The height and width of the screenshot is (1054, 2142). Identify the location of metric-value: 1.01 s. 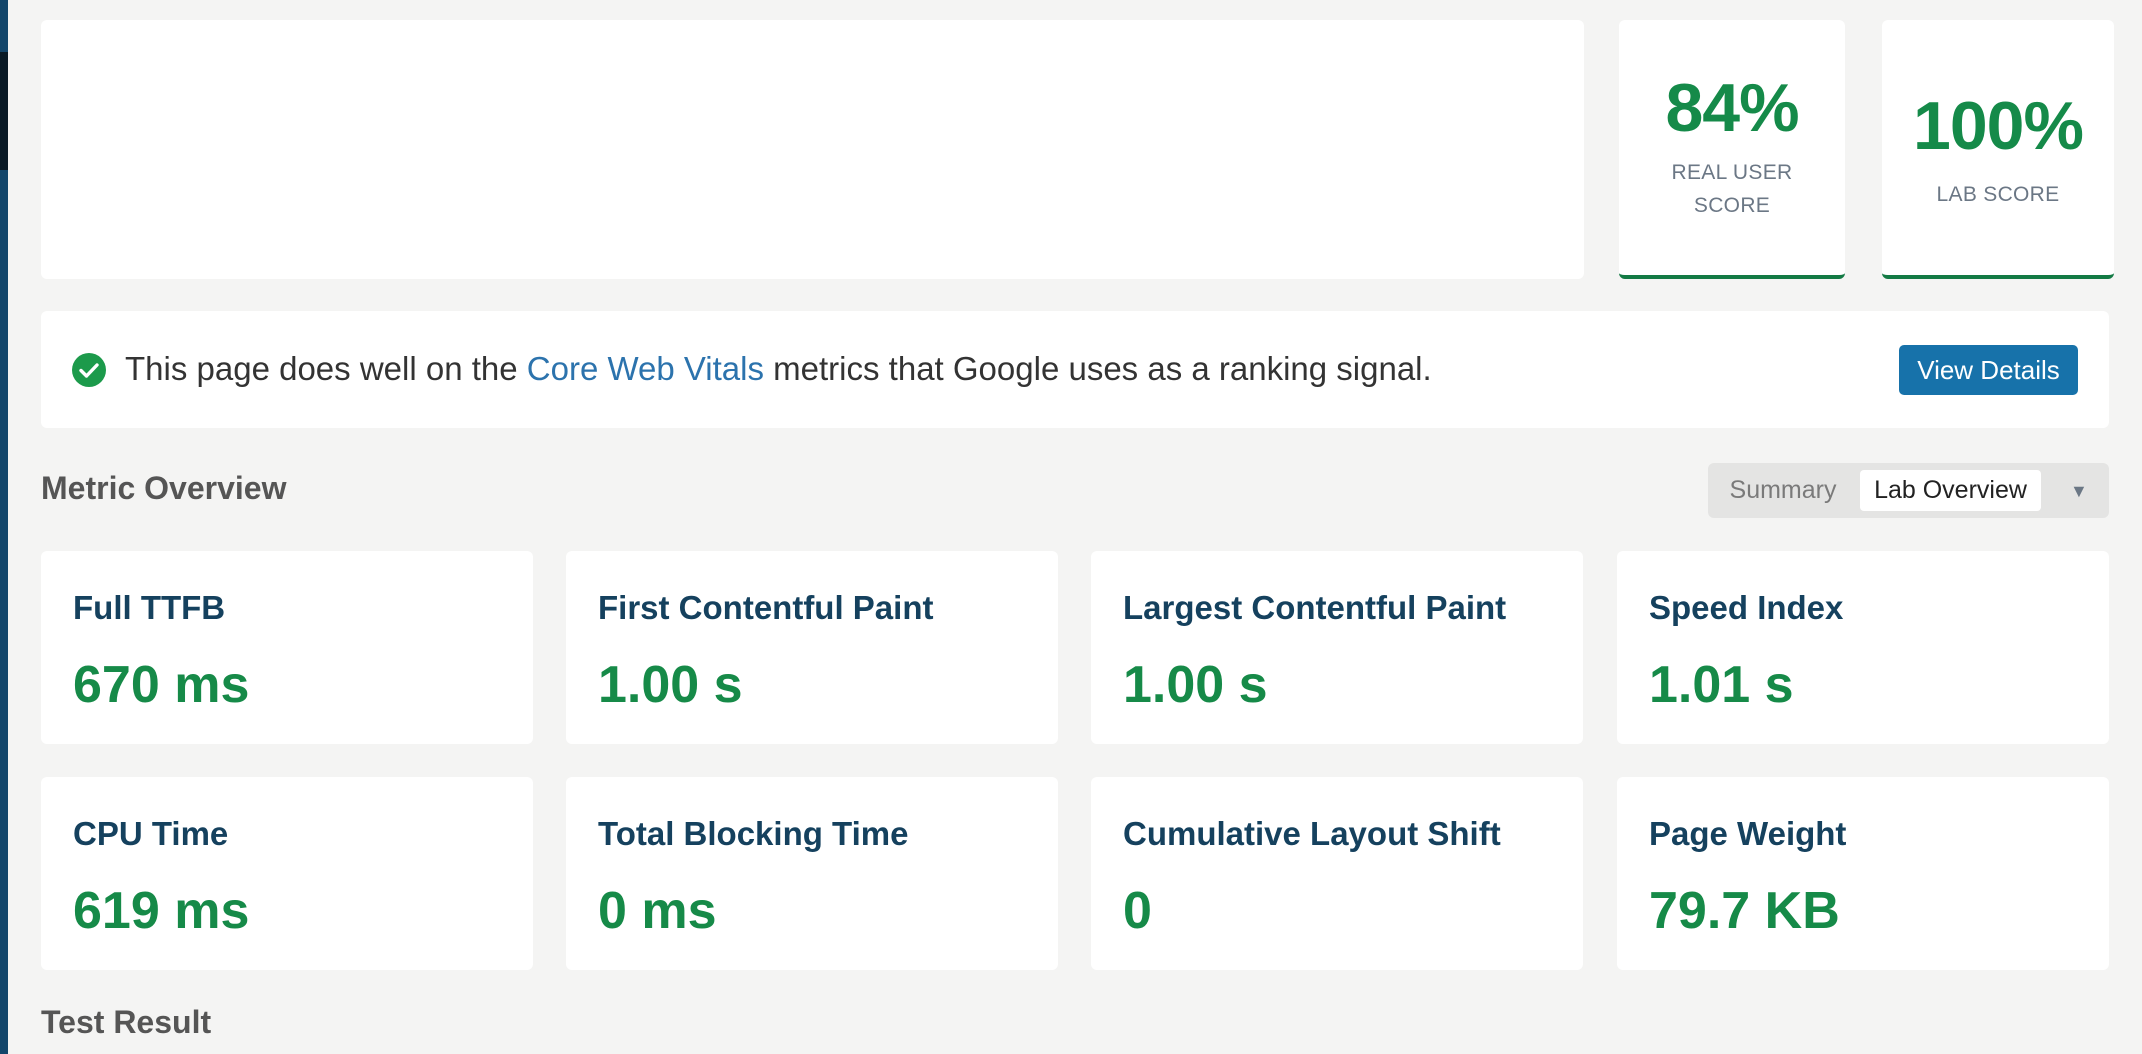
(1721, 685).